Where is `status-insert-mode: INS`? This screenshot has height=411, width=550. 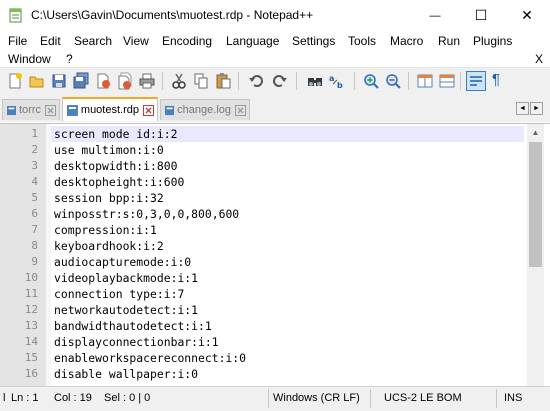 status-insert-mode: INS is located at coordinates (513, 398).